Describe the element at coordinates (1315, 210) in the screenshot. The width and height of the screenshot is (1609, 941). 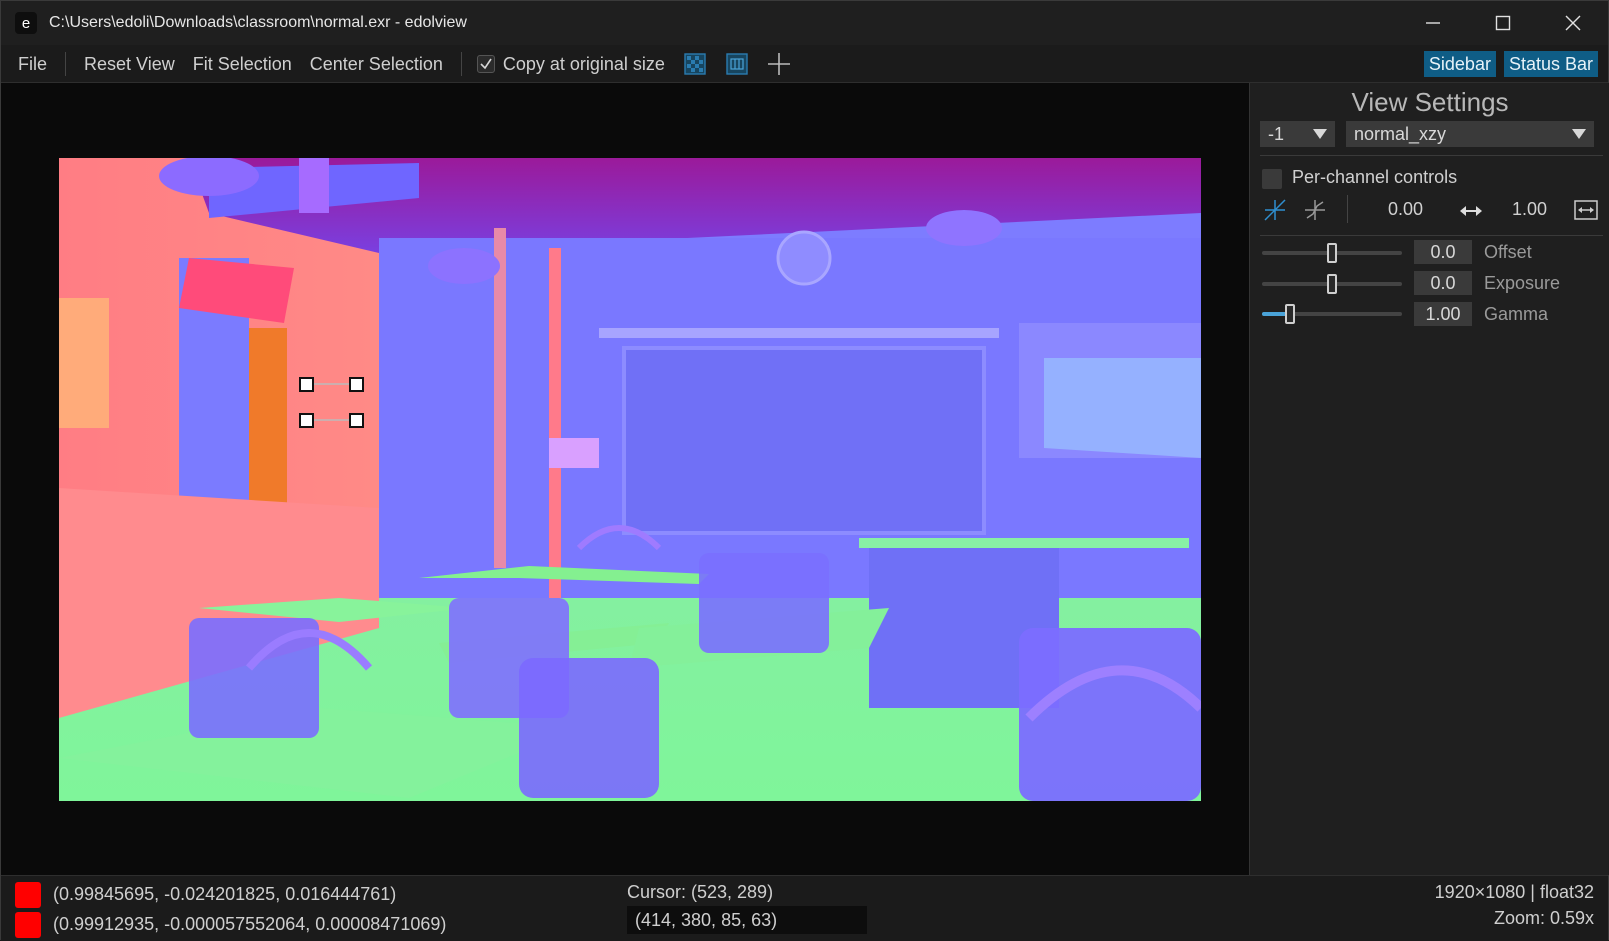
I see `min-max-range-icon` at that location.